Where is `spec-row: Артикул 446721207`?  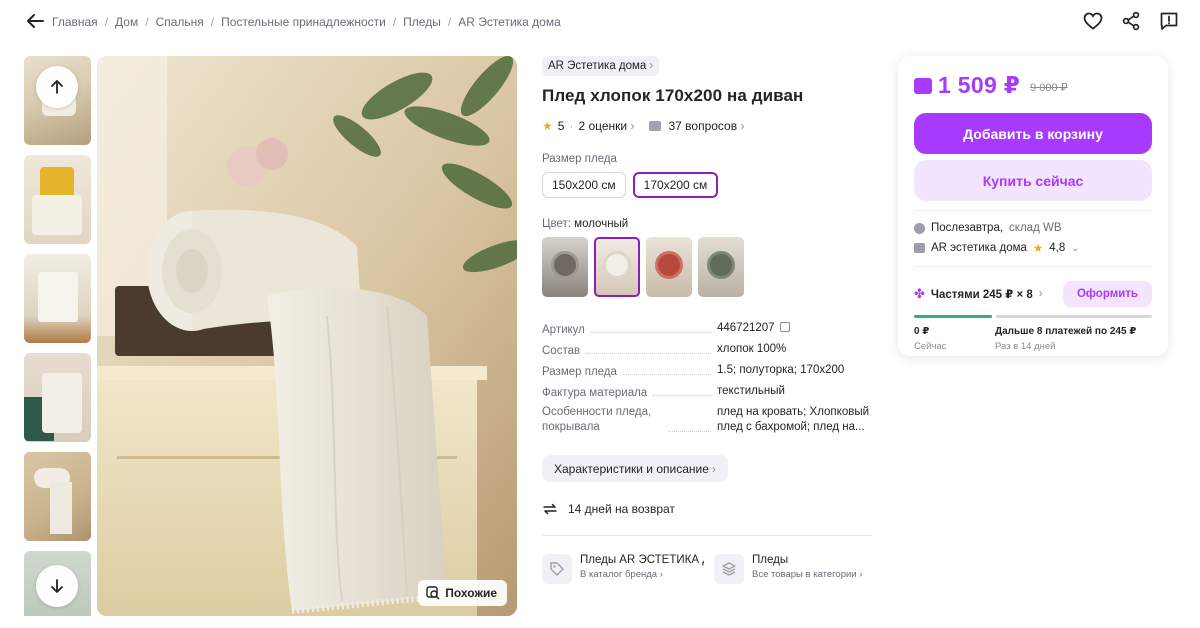
spec-row: Артикул 446721207 is located at coordinates (708, 328).